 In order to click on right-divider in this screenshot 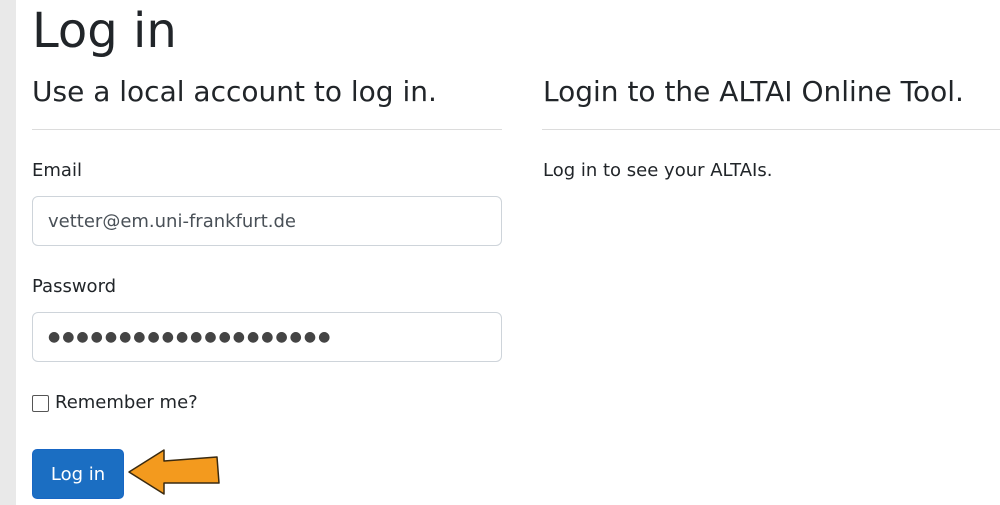, I will do `click(771, 129)`.